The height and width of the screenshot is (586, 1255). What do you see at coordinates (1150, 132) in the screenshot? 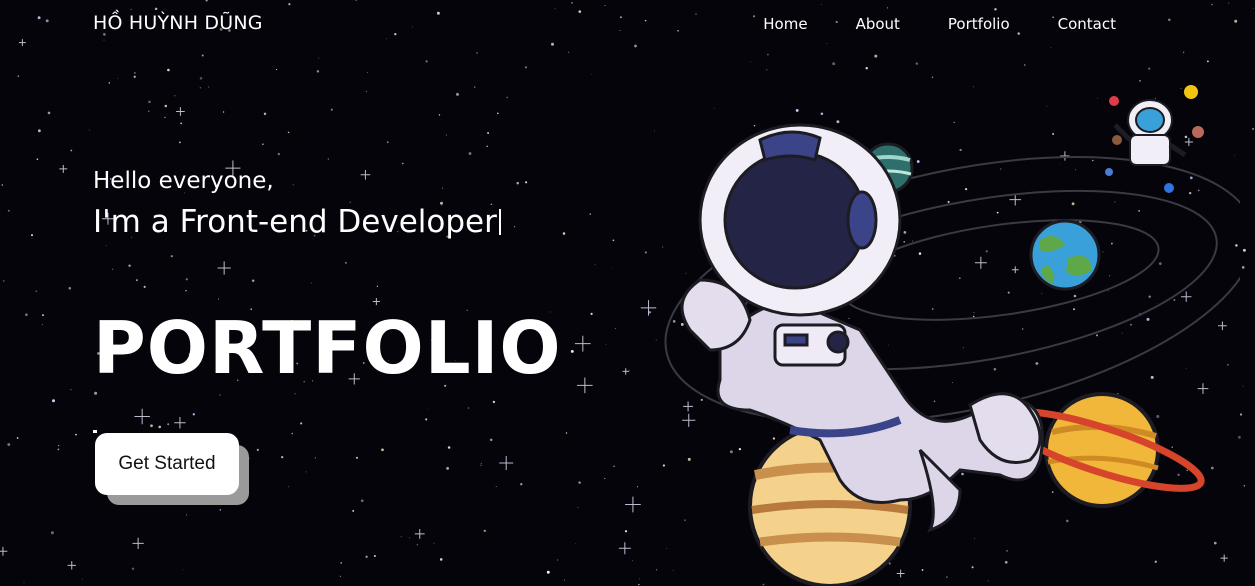
I see `small-astronaut-icon` at bounding box center [1150, 132].